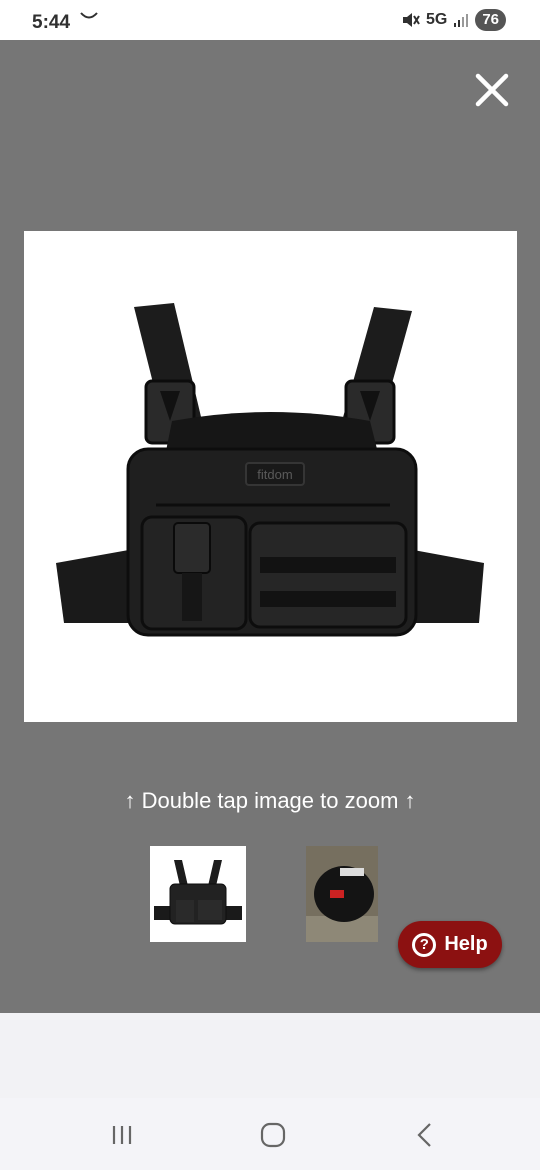  What do you see at coordinates (424, 944) in the screenshot?
I see `question-icon: ?` at bounding box center [424, 944].